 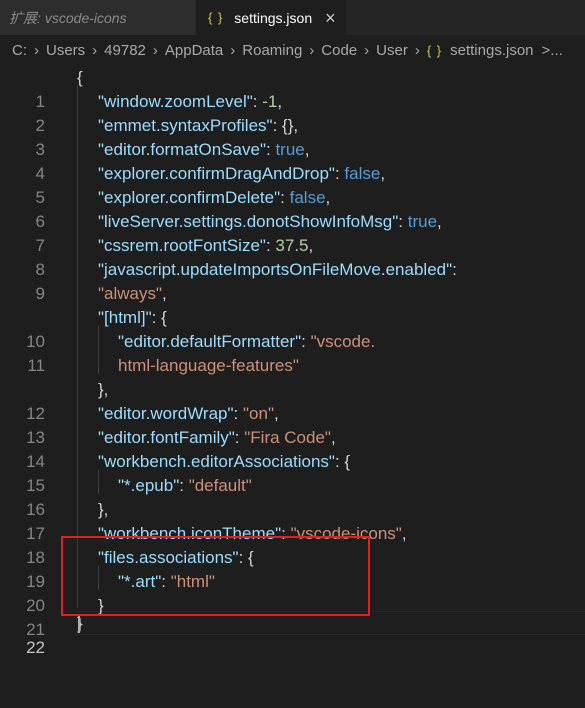 What do you see at coordinates (292, 520) in the screenshot?
I see `code-line: 17 },` at bounding box center [292, 520].